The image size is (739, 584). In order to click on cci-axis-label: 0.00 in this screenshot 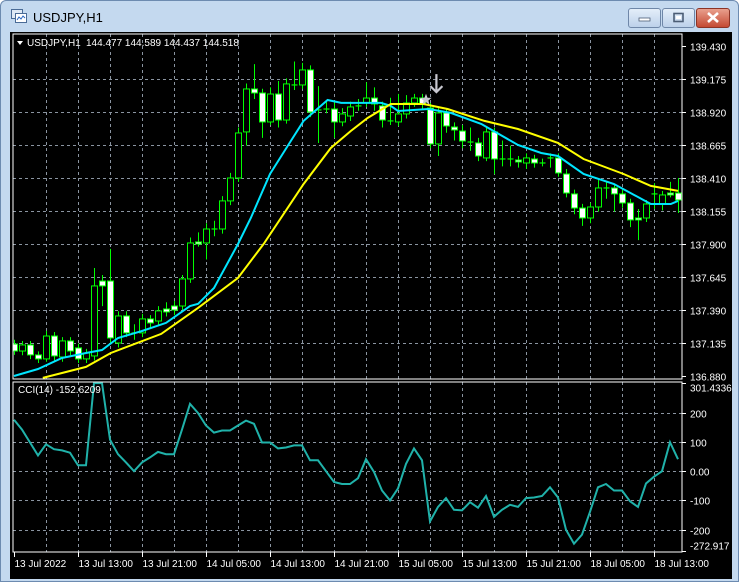, I will do `click(700, 473)`.